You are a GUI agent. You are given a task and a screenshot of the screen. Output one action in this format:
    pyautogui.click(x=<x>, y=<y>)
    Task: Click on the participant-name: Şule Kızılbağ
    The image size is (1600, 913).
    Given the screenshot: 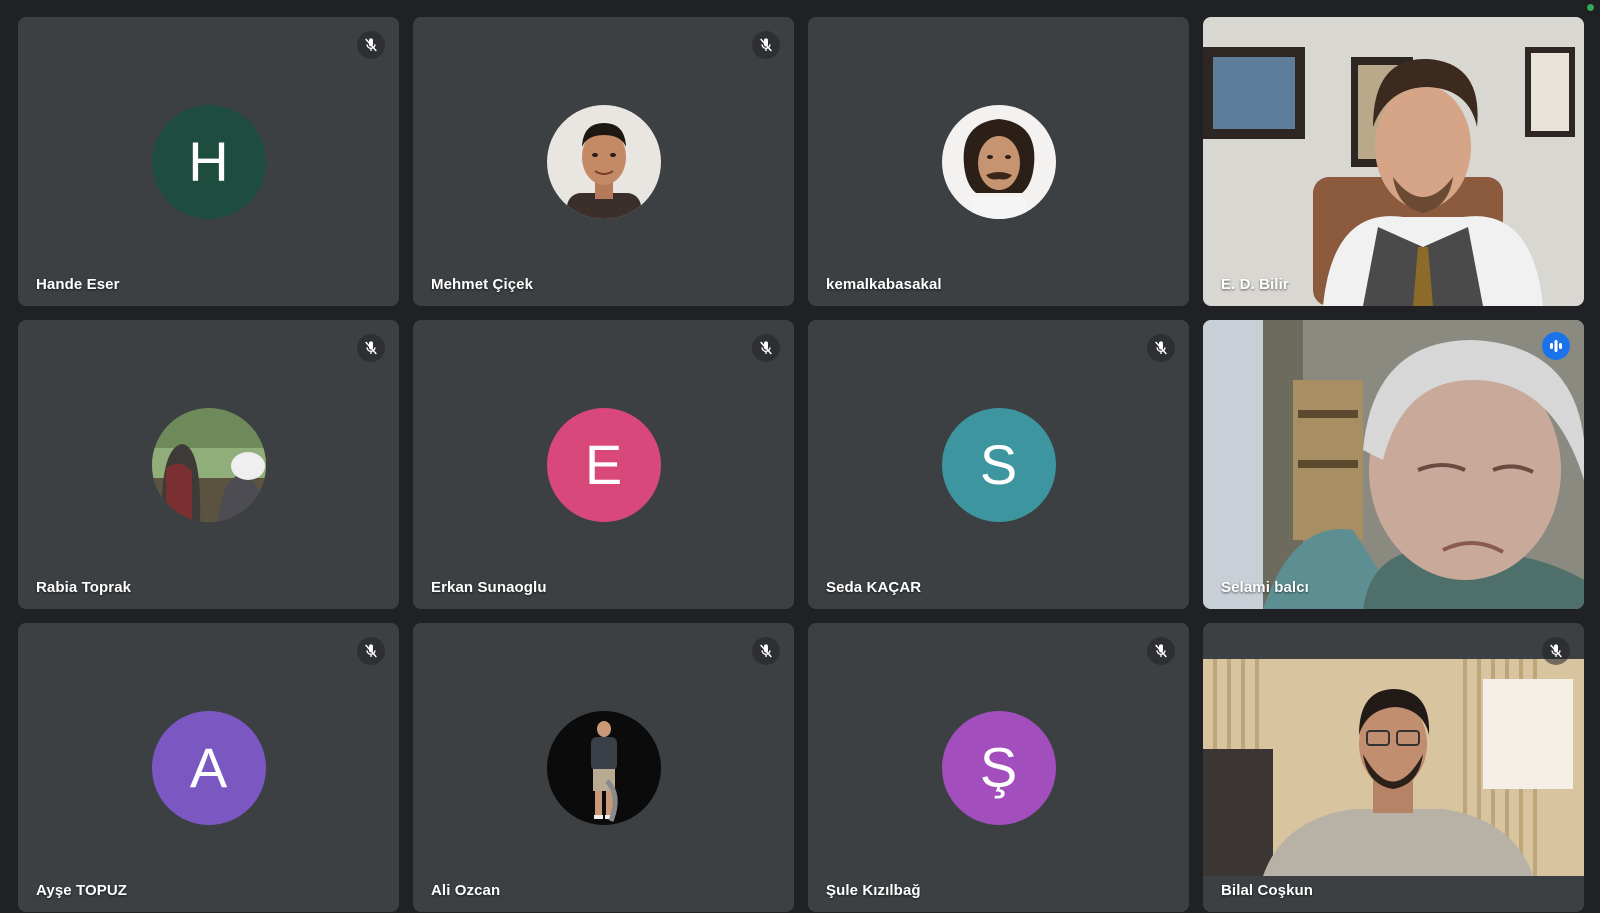 What is the action you would take?
    pyautogui.click(x=873, y=890)
    